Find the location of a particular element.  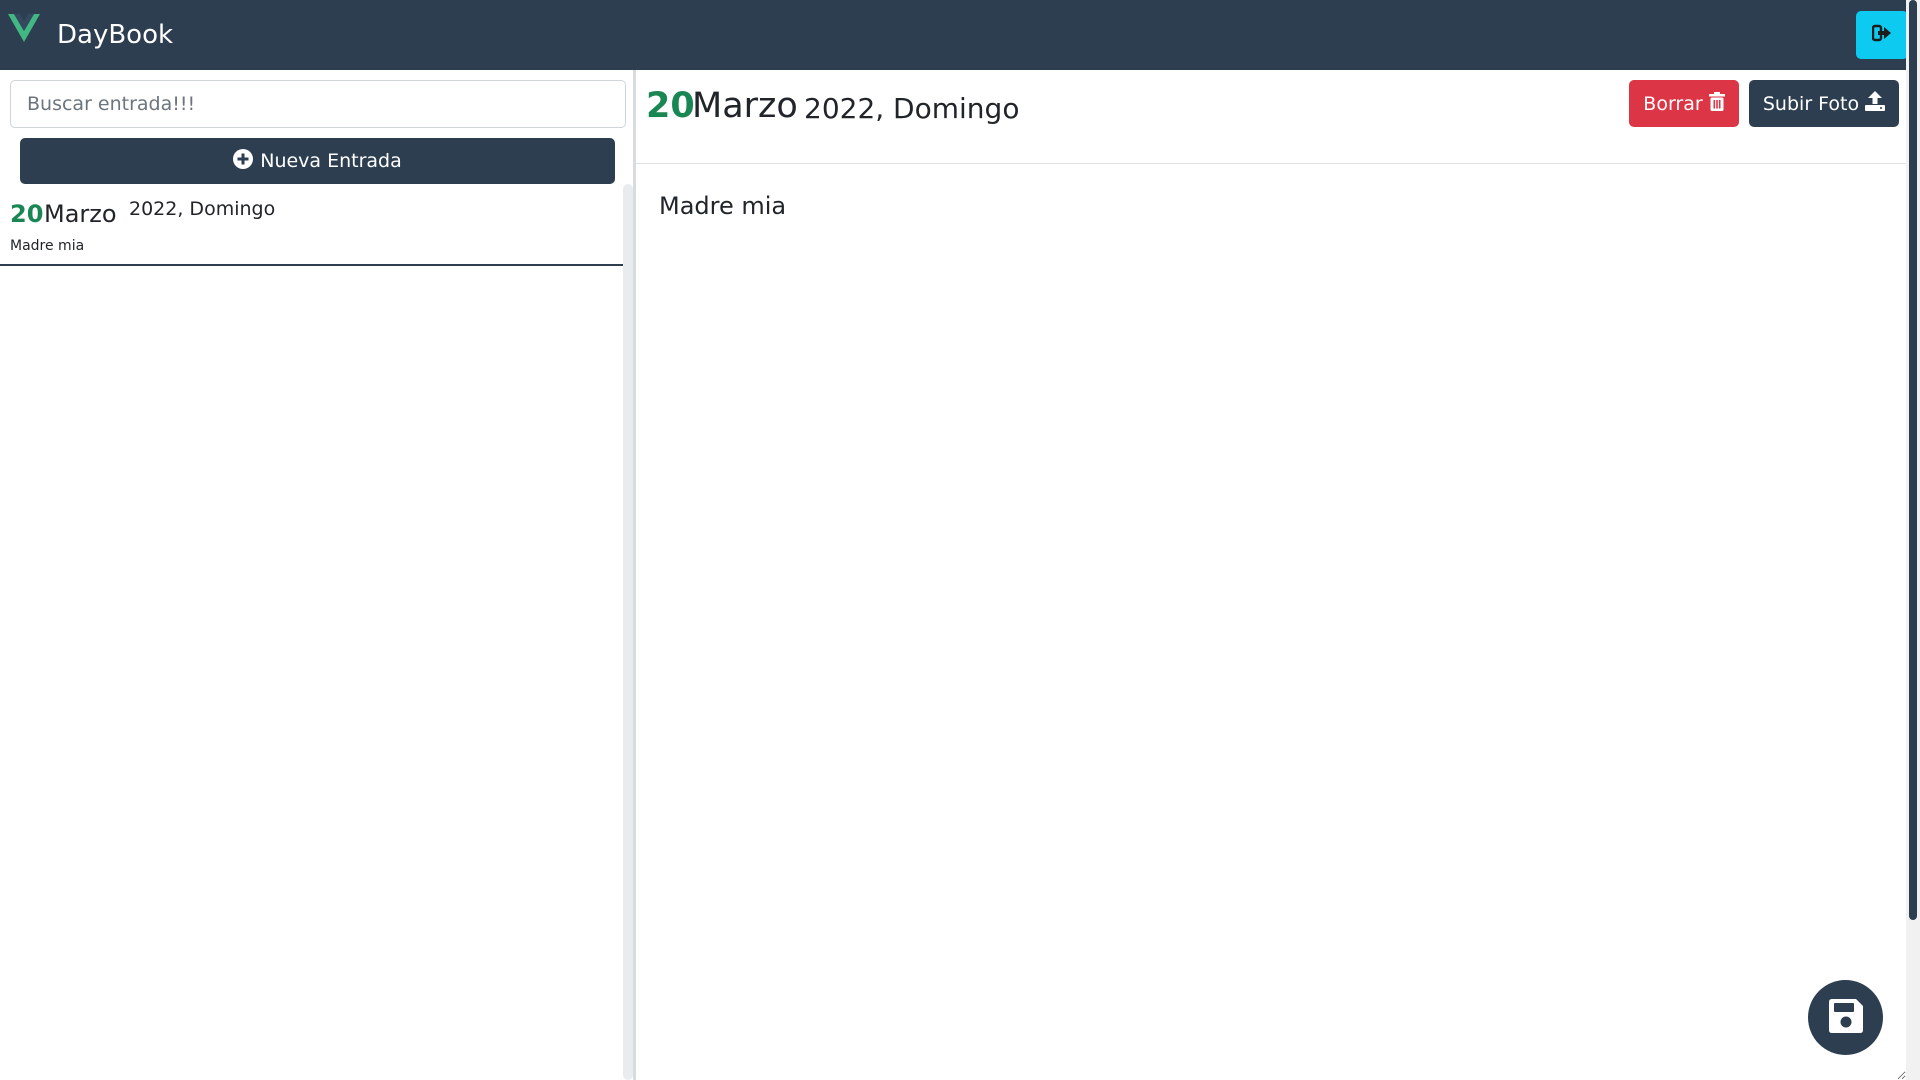

entry-view-day: 20 is located at coordinates (670, 106).